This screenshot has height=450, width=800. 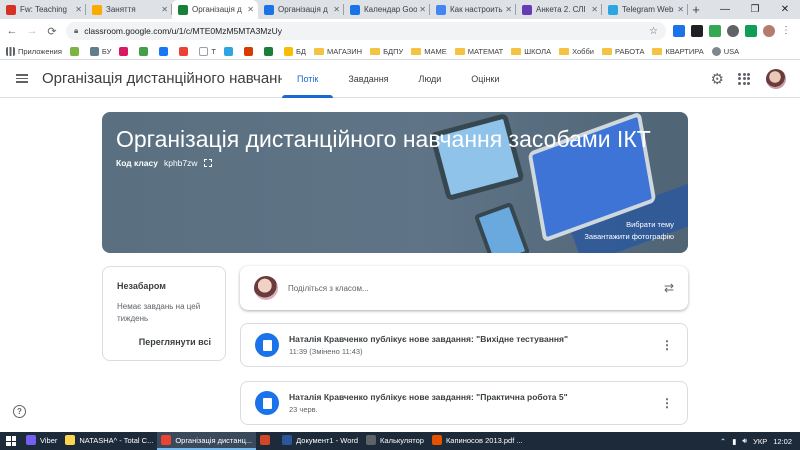 I want to click on tab-title: Заняття, so click(x=121, y=9).